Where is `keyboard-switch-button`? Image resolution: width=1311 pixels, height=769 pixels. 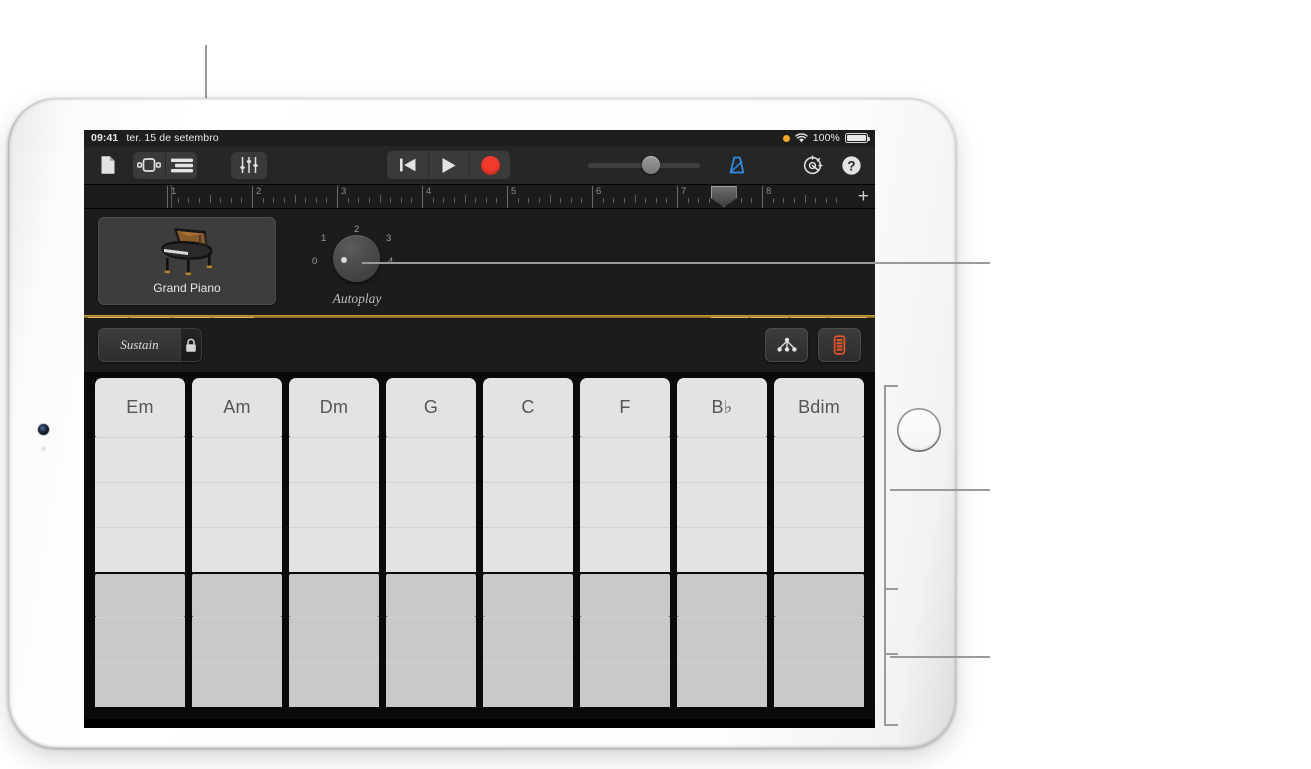
keyboard-switch-button is located at coordinates (839, 345).